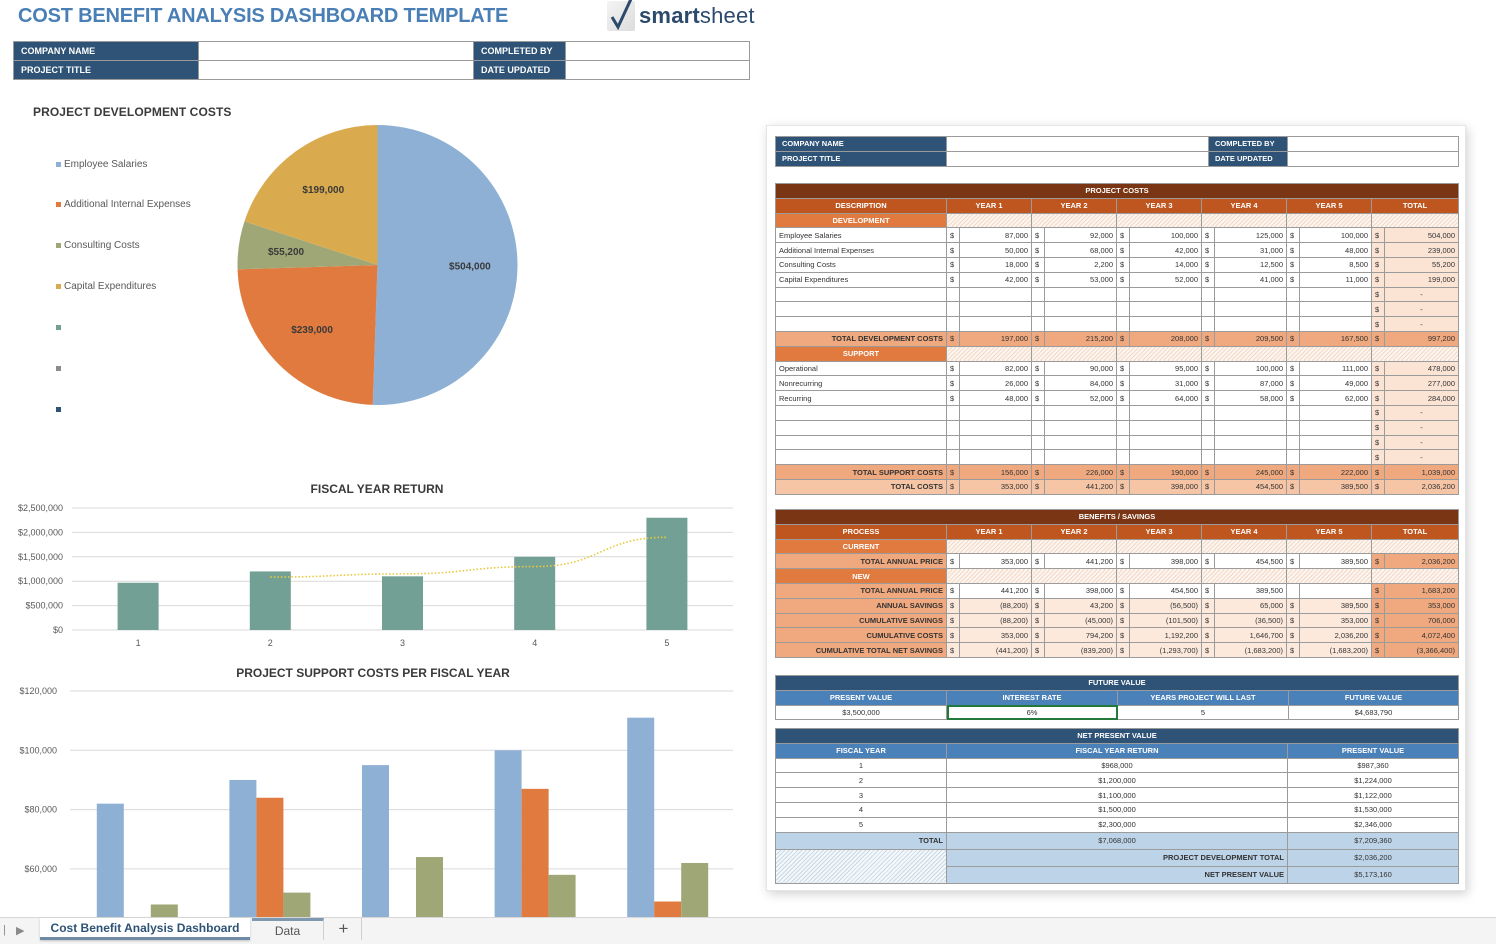 This screenshot has width=1496, height=944. Describe the element at coordinates (1080, 620) in the screenshot. I see `cell-value: (45,000)` at that location.